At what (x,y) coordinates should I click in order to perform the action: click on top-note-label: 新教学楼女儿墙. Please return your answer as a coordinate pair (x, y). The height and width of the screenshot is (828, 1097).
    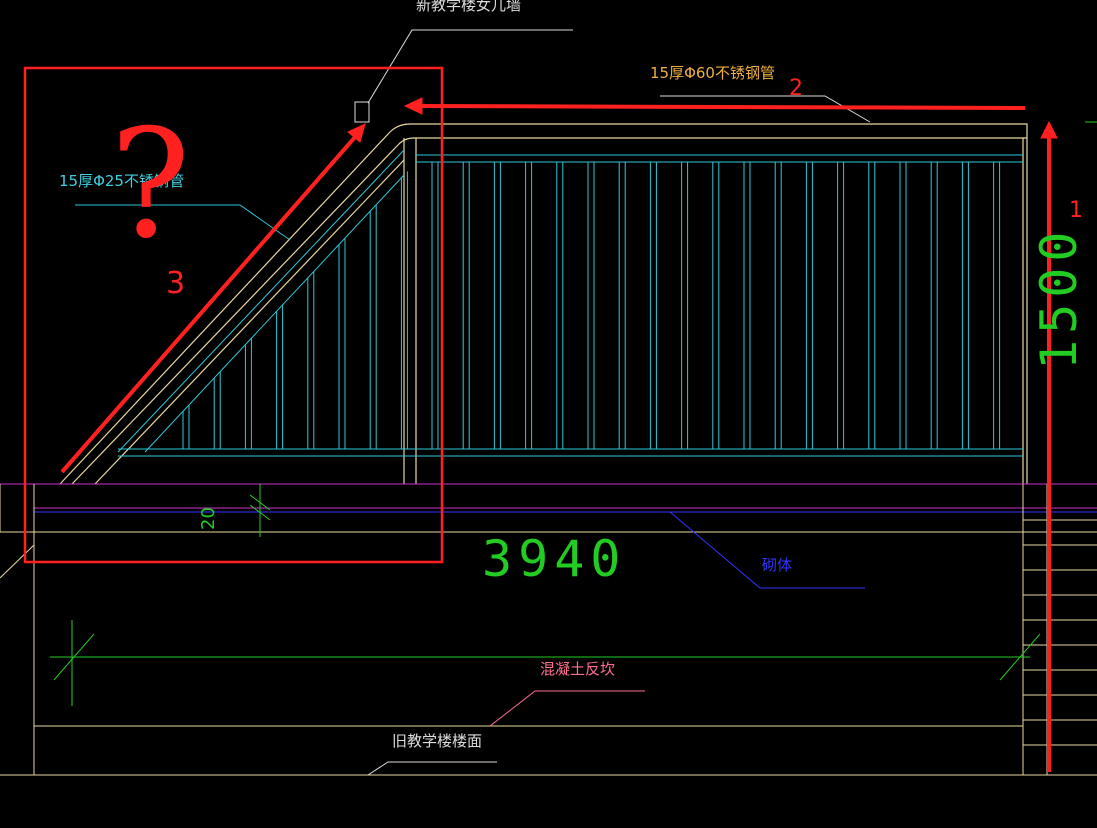
    Looking at the image, I should click on (469, 7).